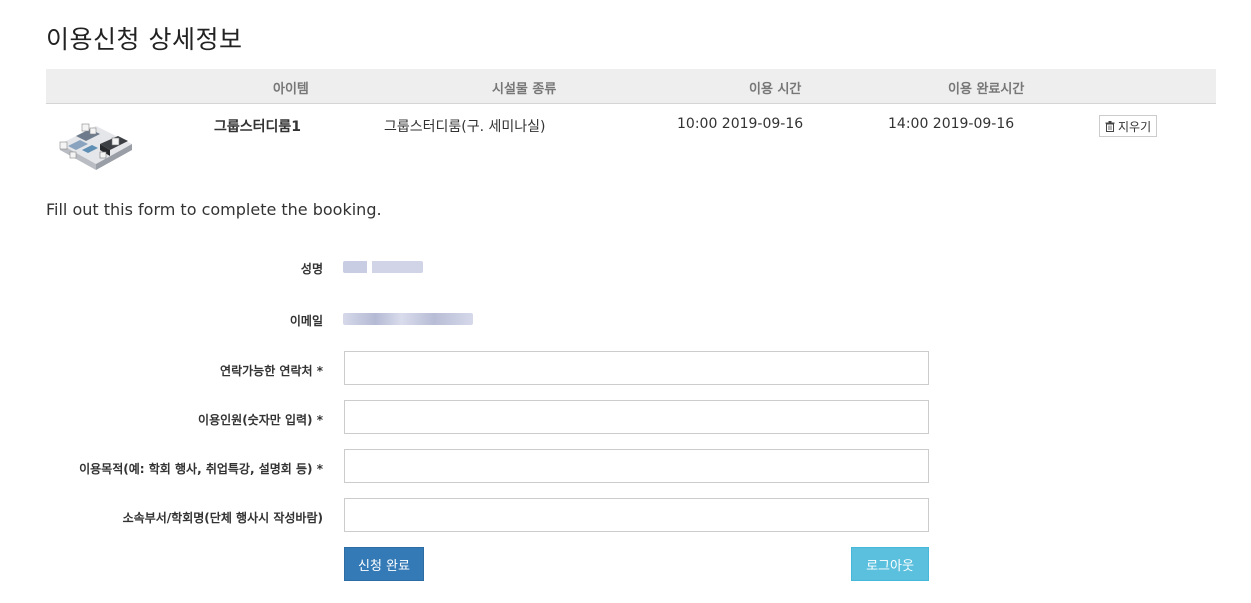  I want to click on trash-icon, so click(1110, 126).